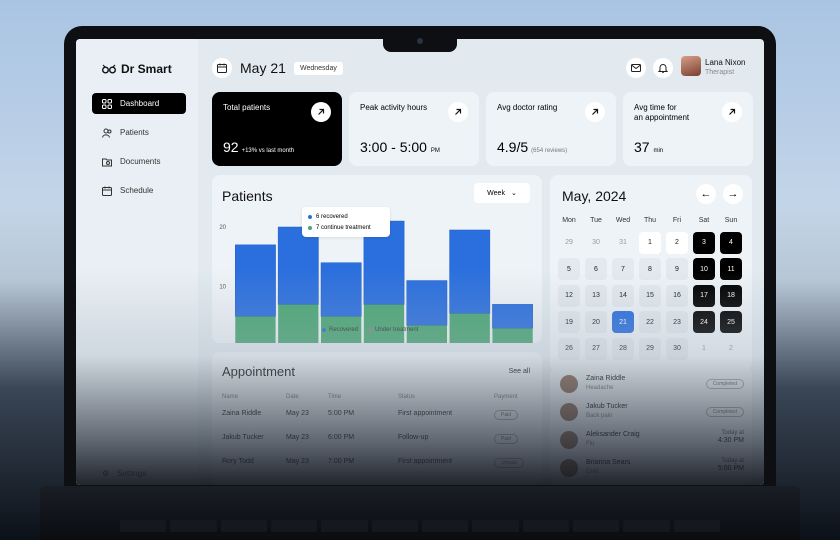 The width and height of the screenshot is (840, 540). What do you see at coordinates (623, 348) in the screenshot?
I see `calendar-day: 28` at bounding box center [623, 348].